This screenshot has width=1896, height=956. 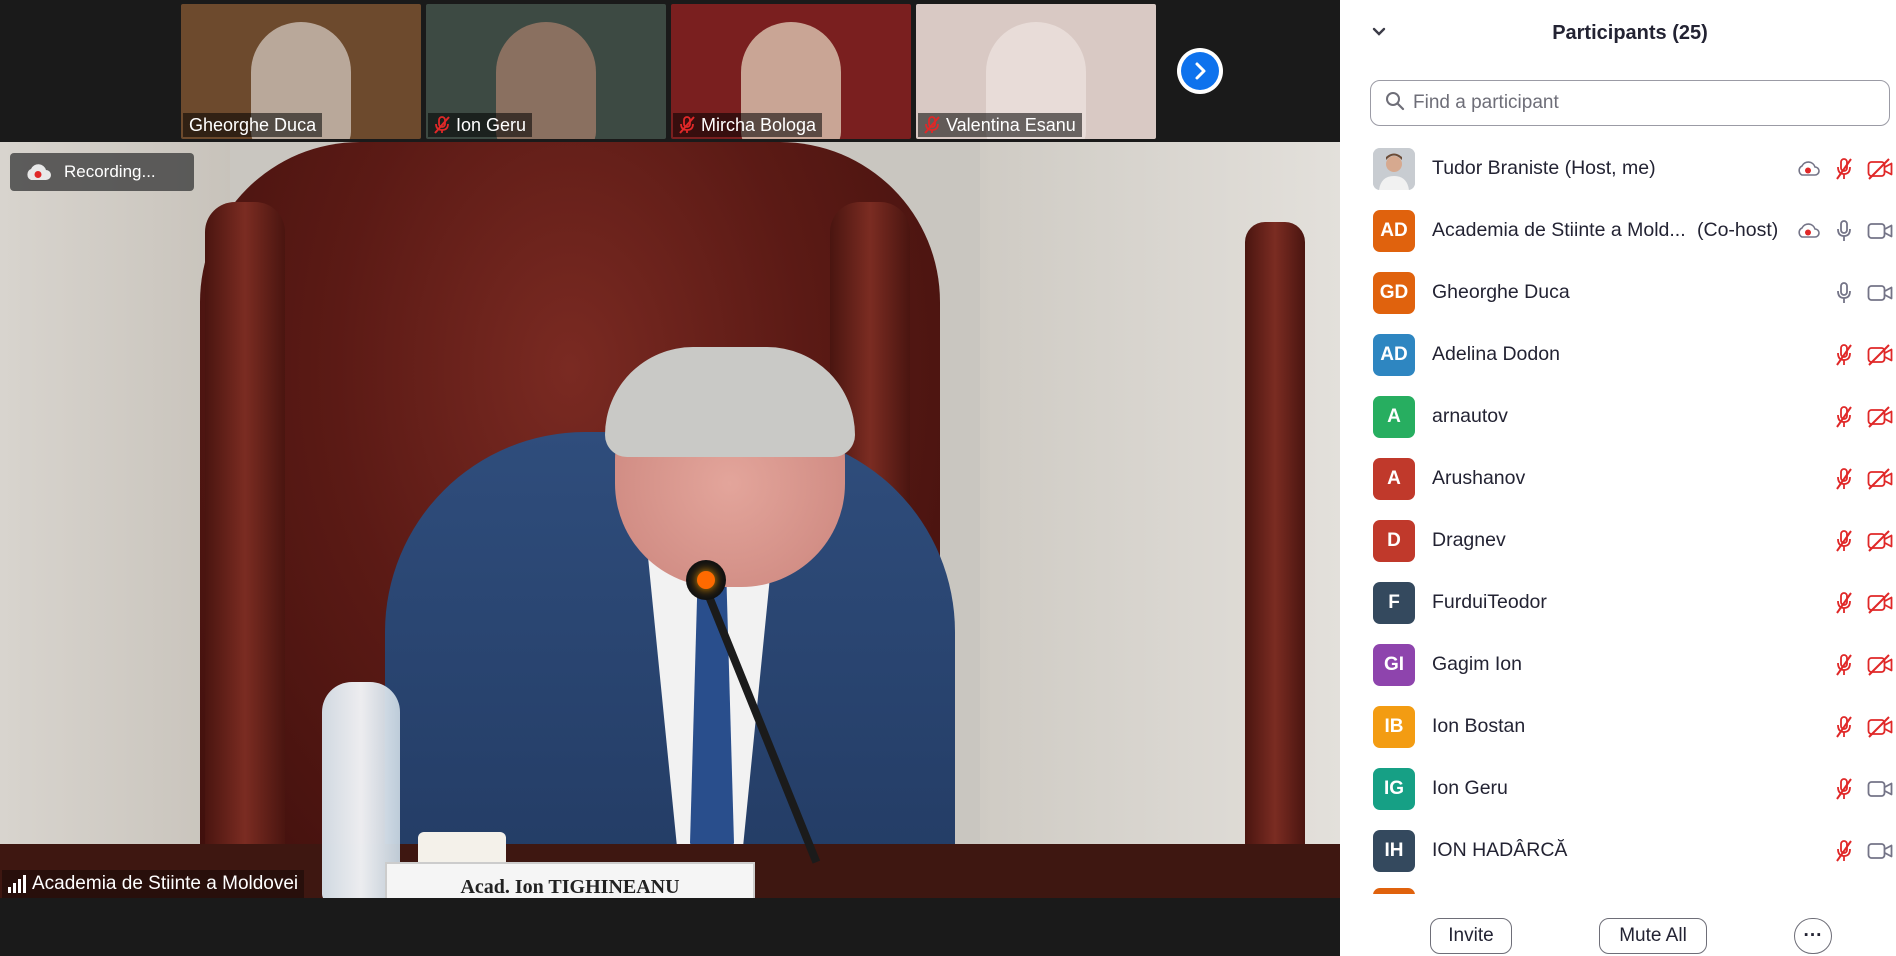 What do you see at coordinates (1496, 354) in the screenshot?
I see `participant-name: Adelina Dodon` at bounding box center [1496, 354].